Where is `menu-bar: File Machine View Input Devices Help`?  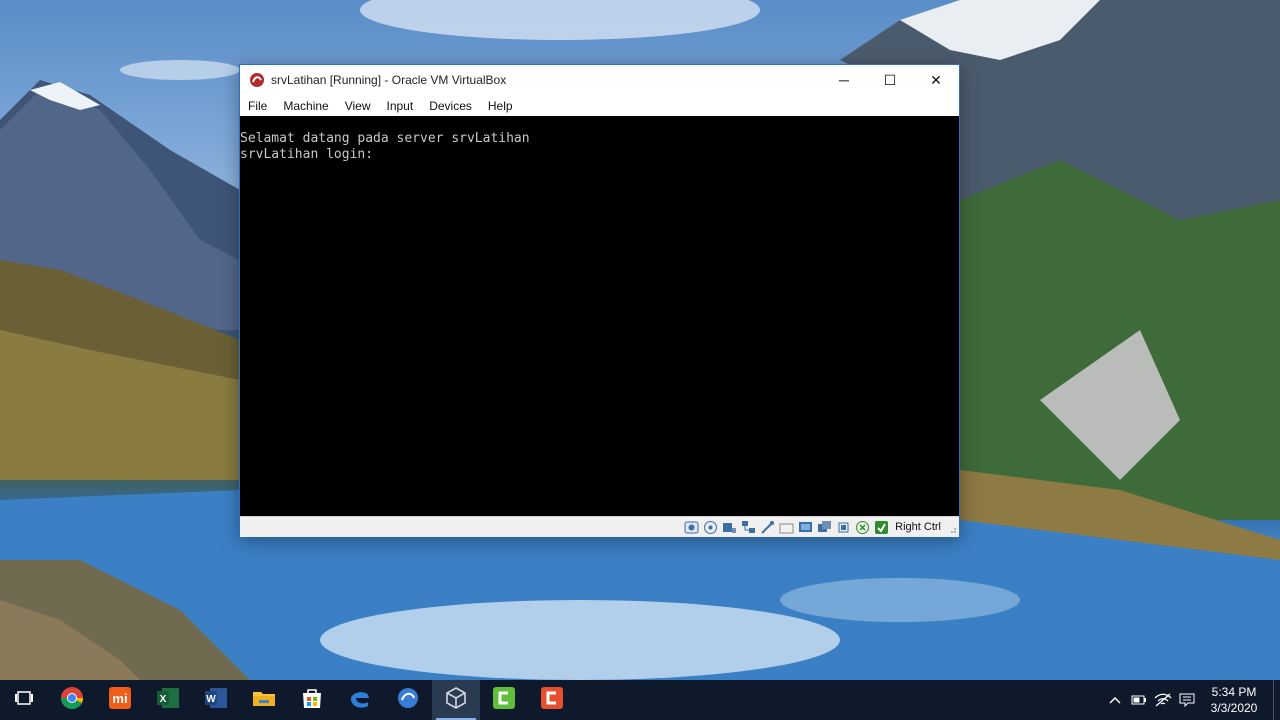 menu-bar: File Machine View Input Devices Help is located at coordinates (599, 105).